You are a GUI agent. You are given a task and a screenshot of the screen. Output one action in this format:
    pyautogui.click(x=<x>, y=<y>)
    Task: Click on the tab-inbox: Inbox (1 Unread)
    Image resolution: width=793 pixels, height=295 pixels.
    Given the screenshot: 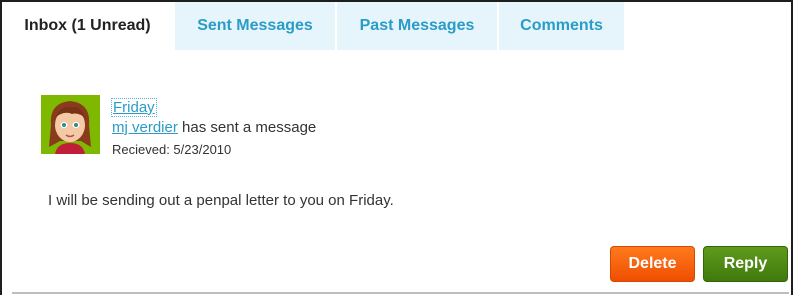 What is the action you would take?
    pyautogui.click(x=88, y=26)
    